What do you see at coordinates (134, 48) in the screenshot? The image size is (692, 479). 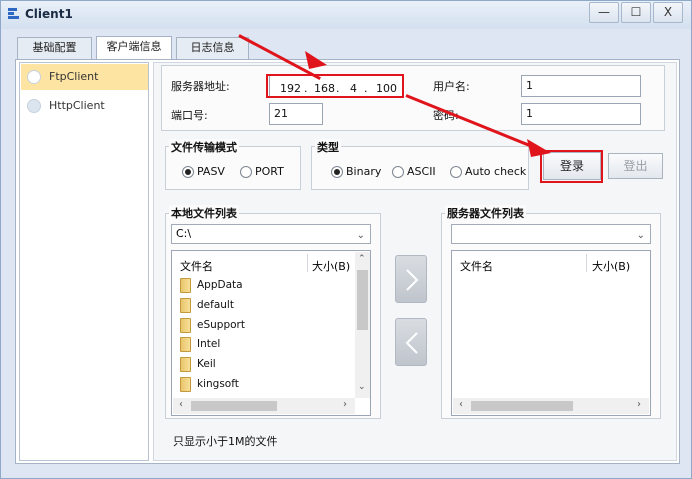 I see `tab-client-info: 客户端信息` at bounding box center [134, 48].